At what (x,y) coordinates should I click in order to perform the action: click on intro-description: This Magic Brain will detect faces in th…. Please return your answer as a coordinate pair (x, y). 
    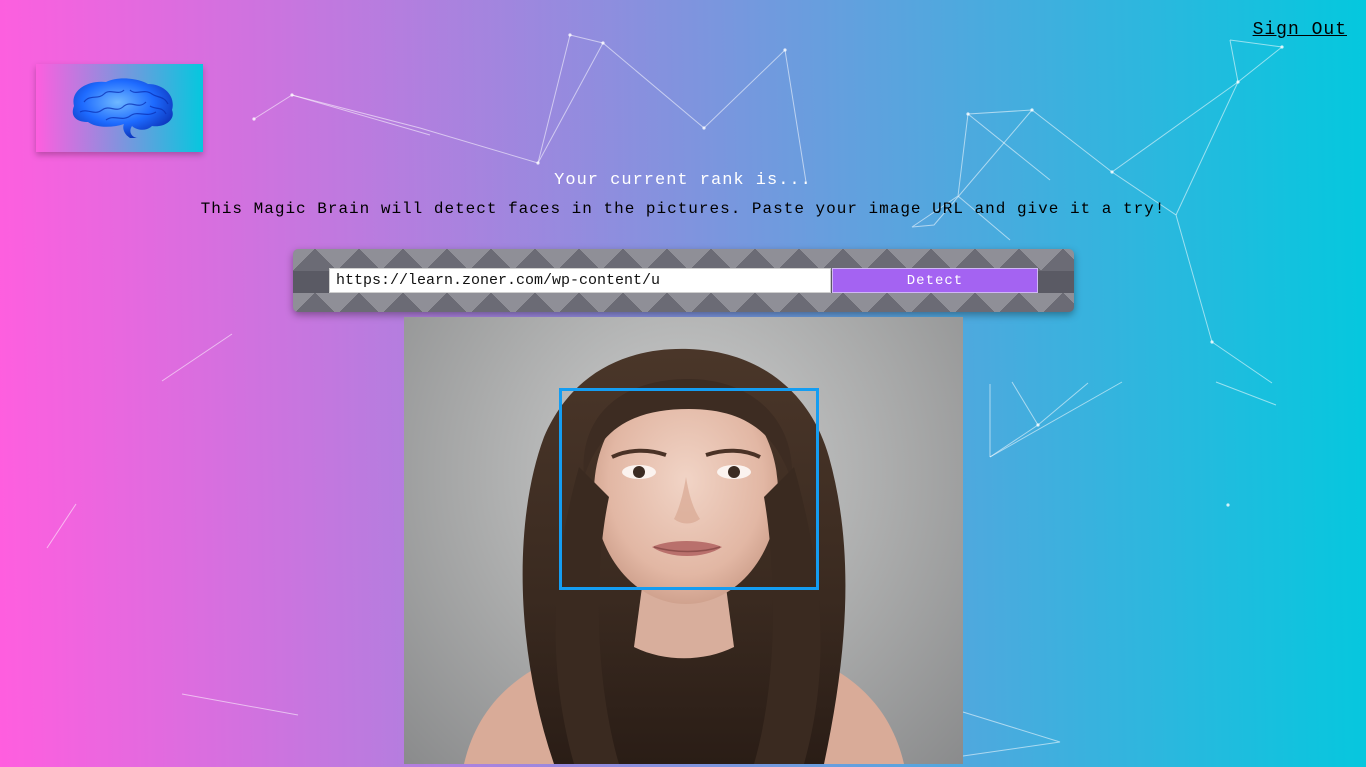
    Looking at the image, I should click on (683, 209).